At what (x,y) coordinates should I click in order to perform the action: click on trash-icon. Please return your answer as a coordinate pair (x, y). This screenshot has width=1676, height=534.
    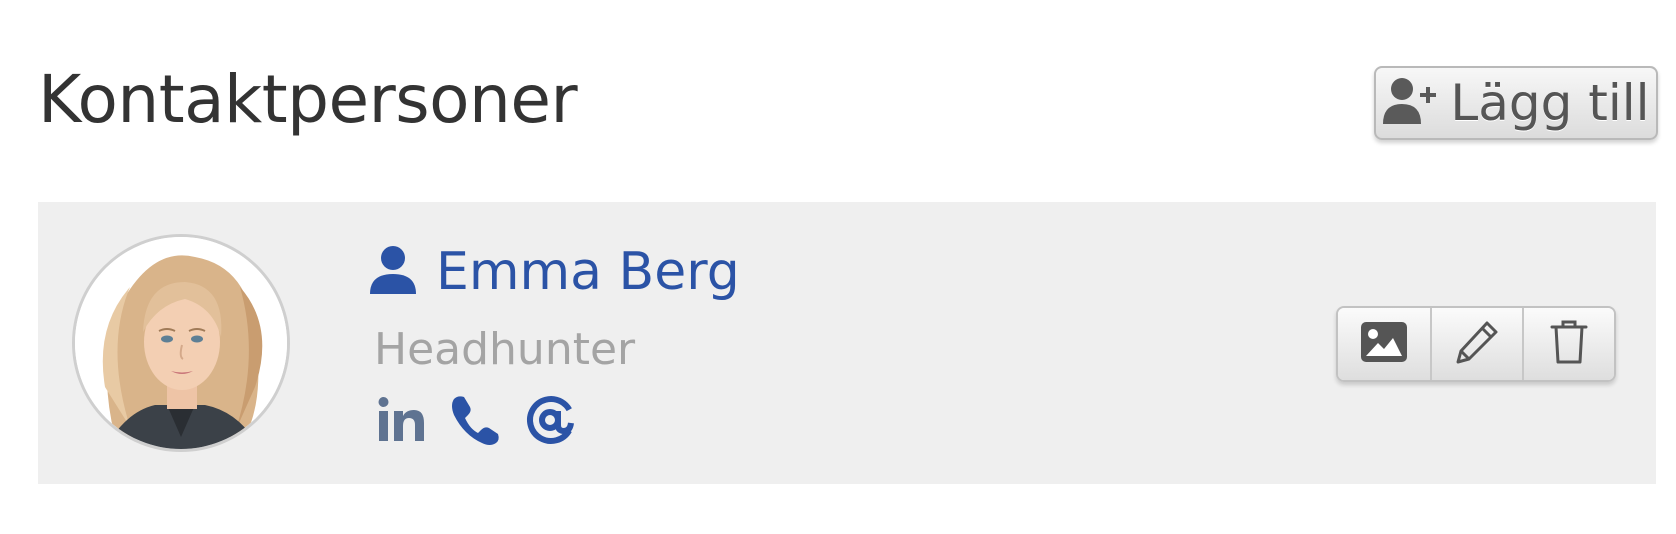
    Looking at the image, I should click on (1569, 344).